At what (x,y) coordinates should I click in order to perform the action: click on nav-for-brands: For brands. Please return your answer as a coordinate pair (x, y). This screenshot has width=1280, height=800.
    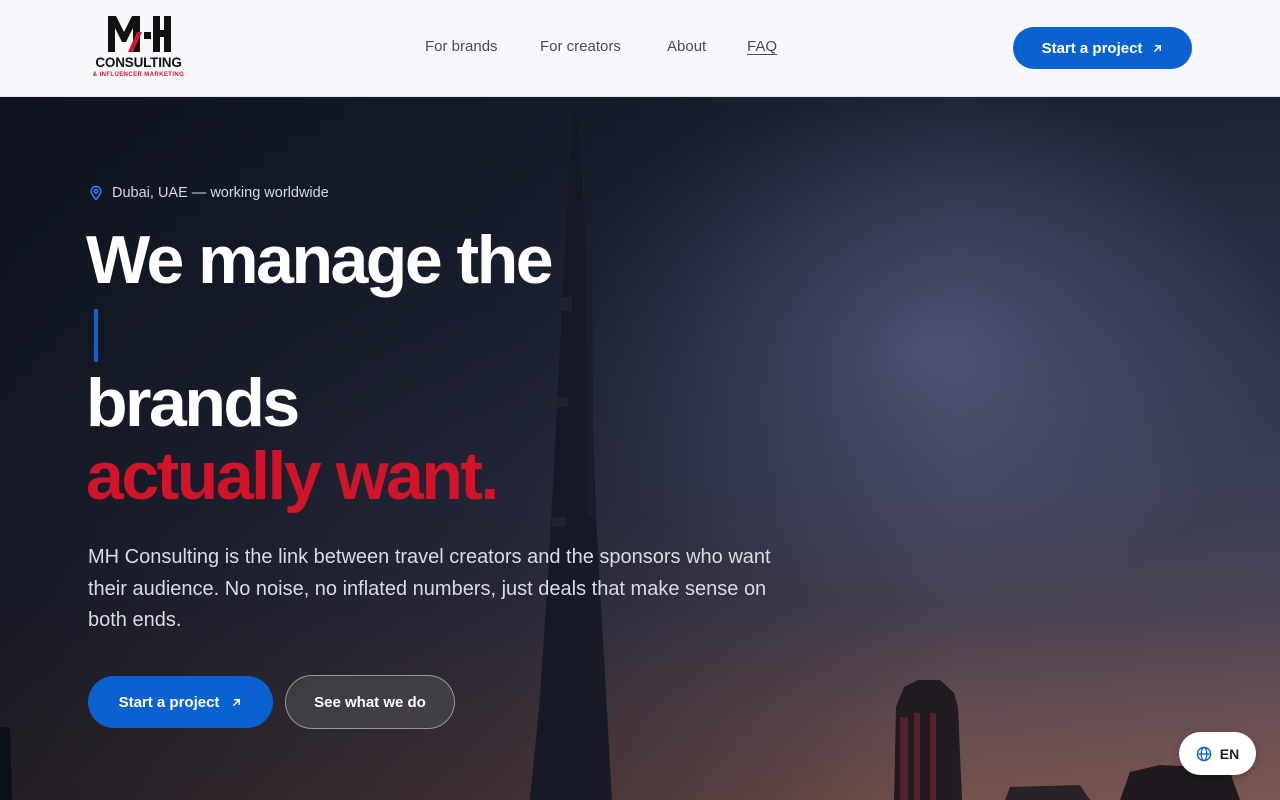
    Looking at the image, I should click on (461, 46).